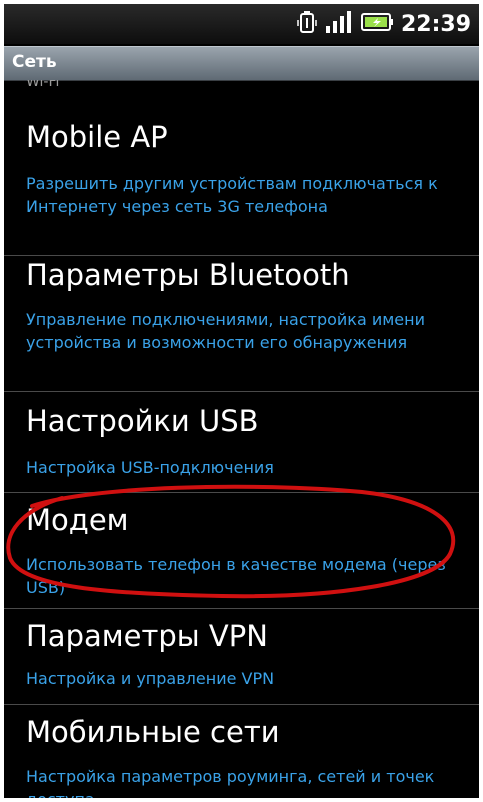 This screenshot has width=483, height=802. Describe the element at coordinates (77, 520) in the screenshot. I see `item-title: Модем` at that location.